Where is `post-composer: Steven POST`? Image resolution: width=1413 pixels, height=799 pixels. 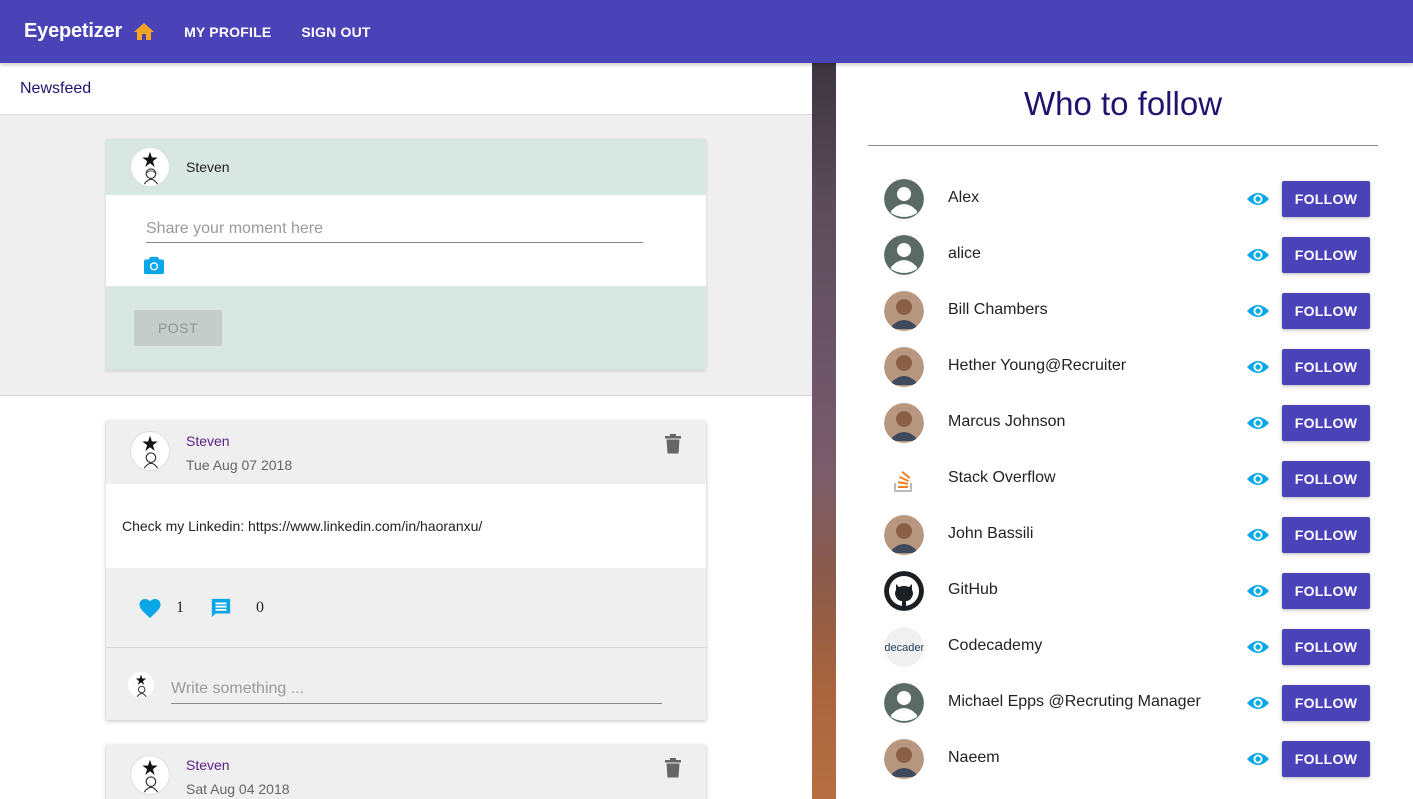
post-composer: Steven POST is located at coordinates (406, 254).